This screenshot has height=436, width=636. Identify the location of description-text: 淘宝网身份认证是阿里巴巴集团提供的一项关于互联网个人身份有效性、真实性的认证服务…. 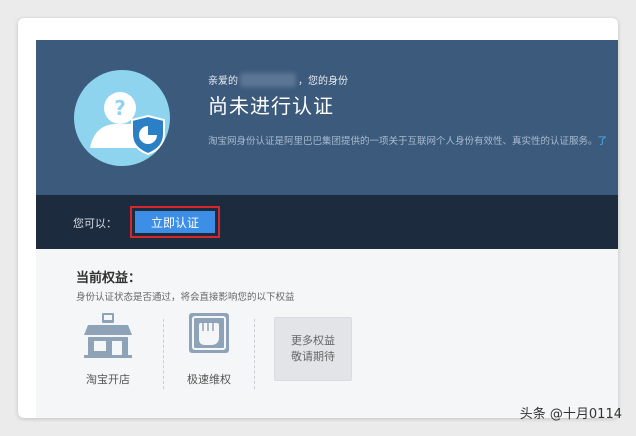
(403, 141).